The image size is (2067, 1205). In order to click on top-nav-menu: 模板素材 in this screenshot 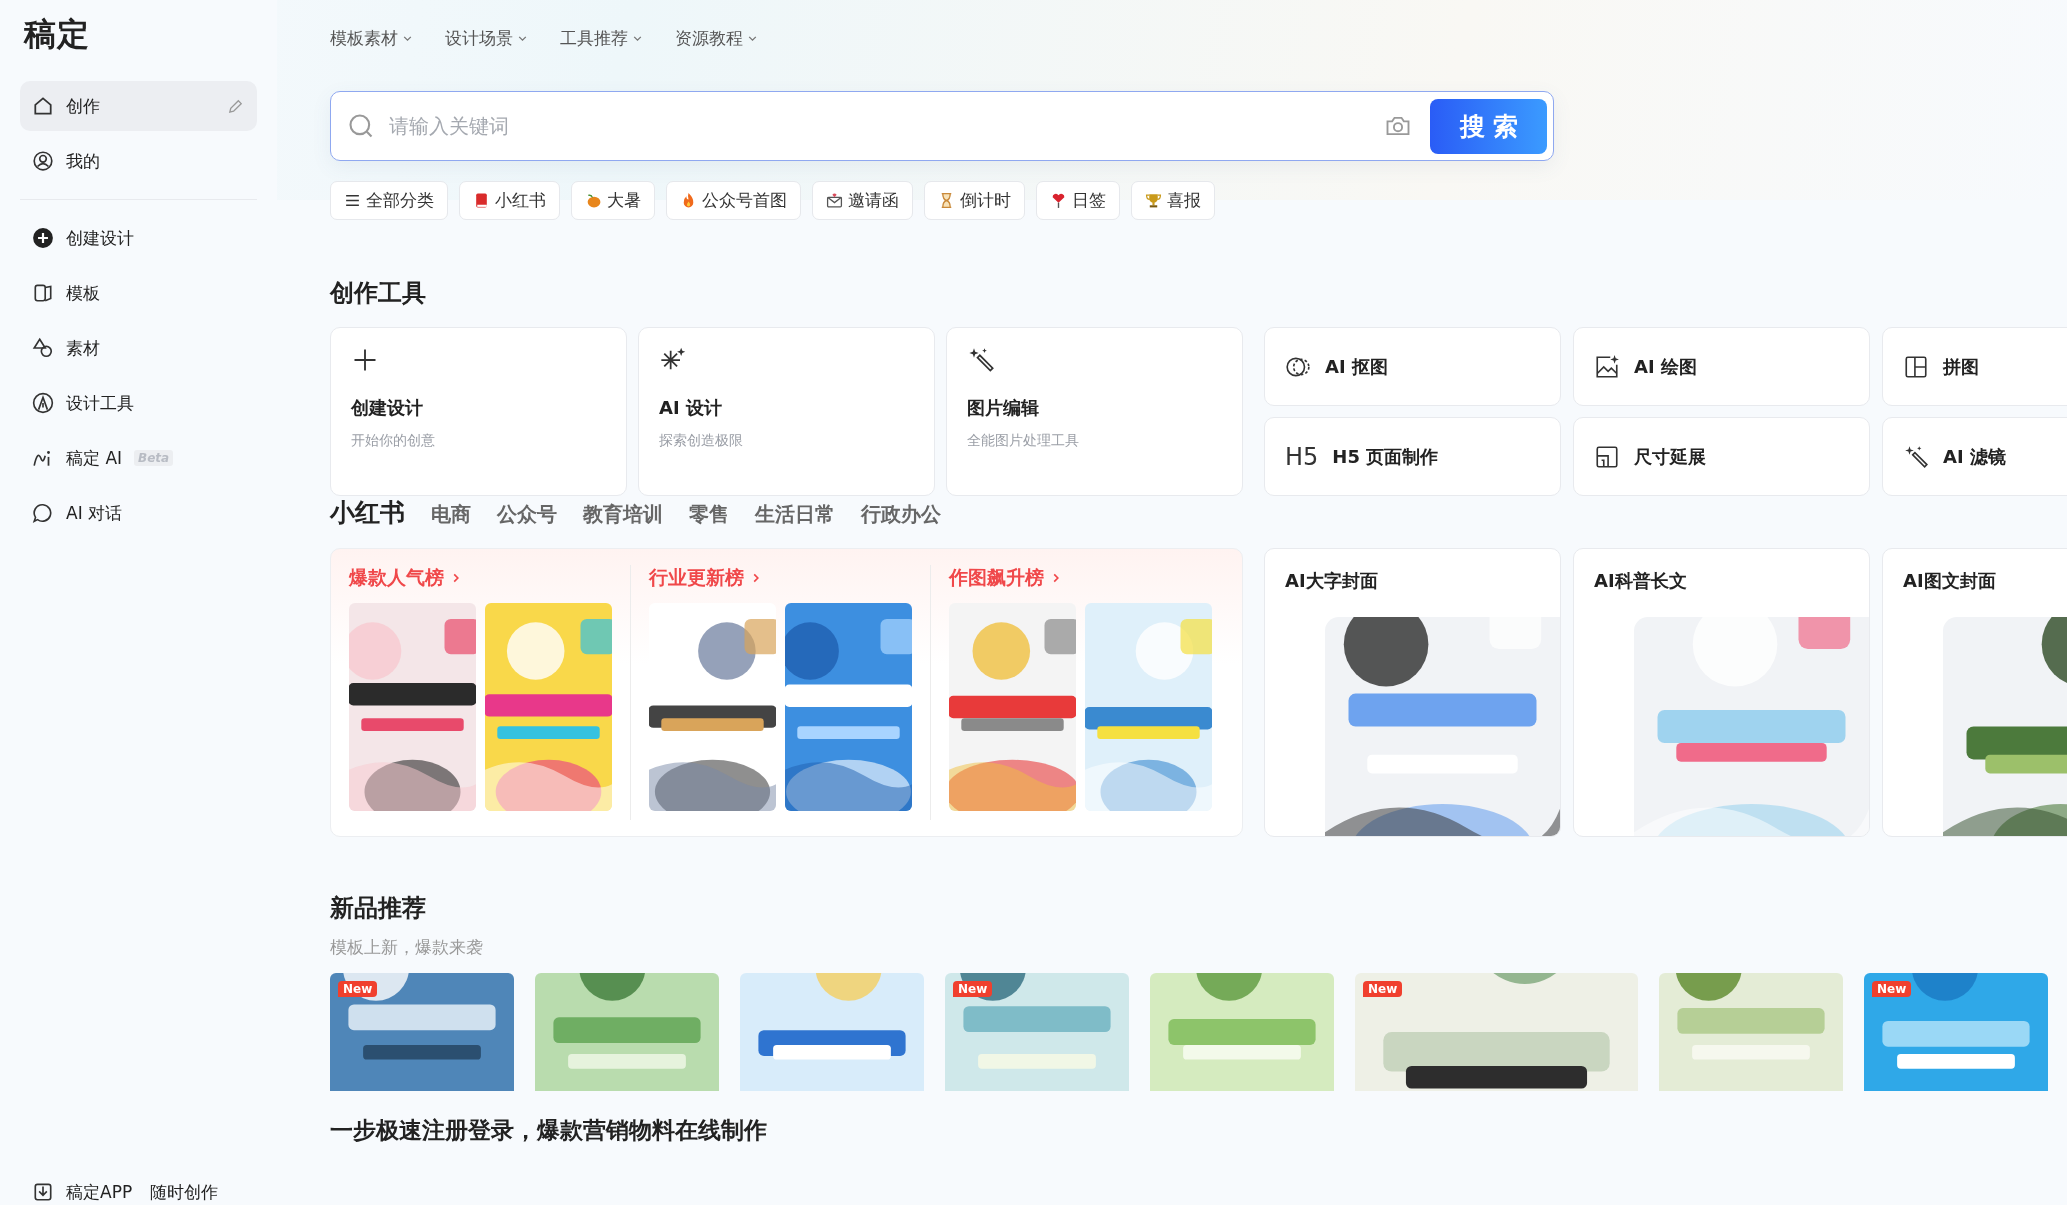, I will do `click(371, 38)`.